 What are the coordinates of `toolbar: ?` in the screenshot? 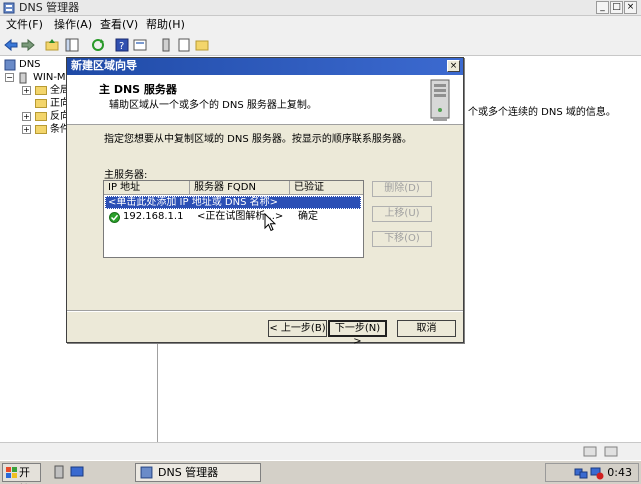 It's located at (320, 45).